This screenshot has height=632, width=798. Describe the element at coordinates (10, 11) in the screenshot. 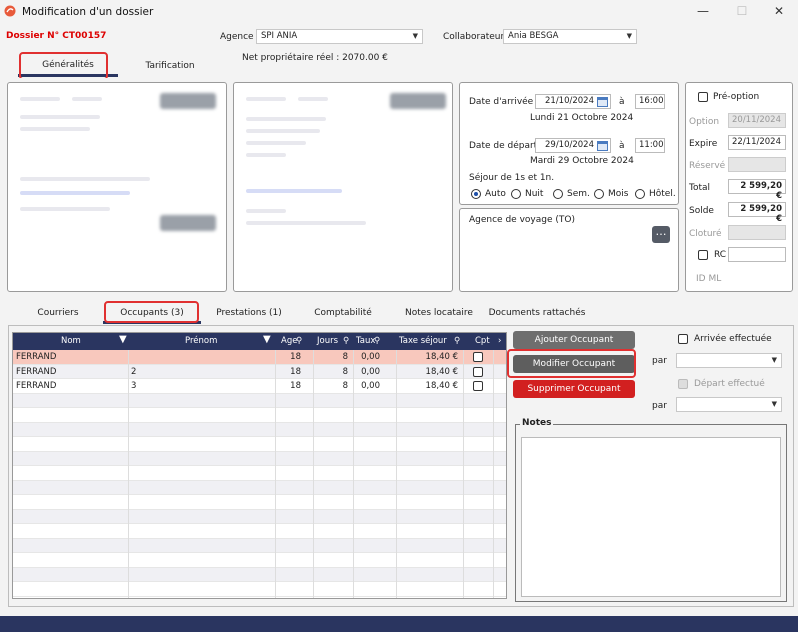

I see `app-logo-icon` at that location.